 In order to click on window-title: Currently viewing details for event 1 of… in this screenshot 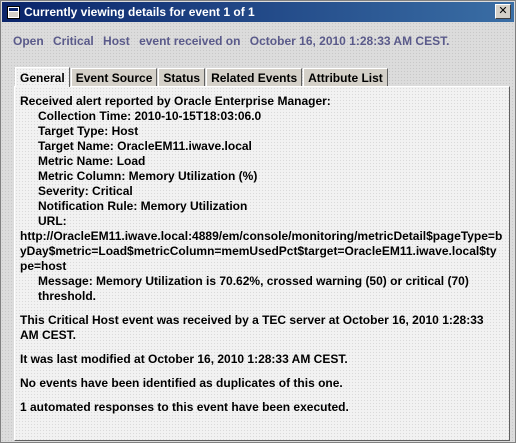, I will do `click(139, 12)`.